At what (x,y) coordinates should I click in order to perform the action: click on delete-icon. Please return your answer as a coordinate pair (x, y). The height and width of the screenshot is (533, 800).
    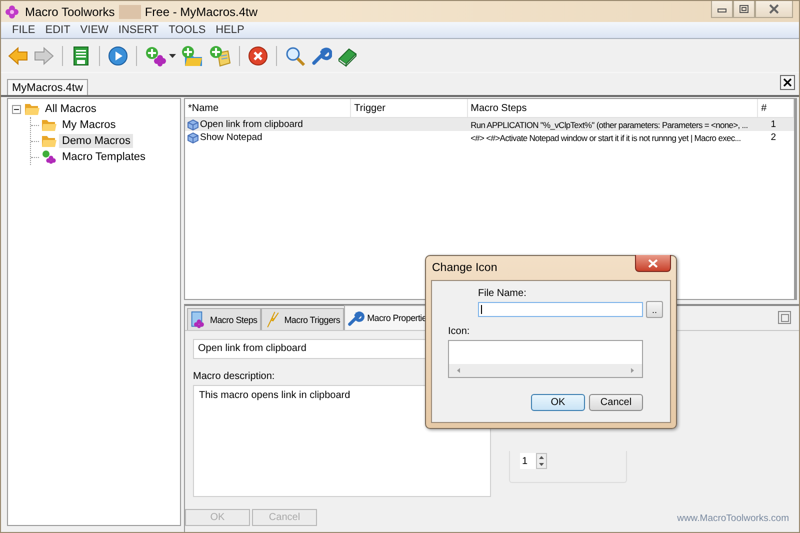
    Looking at the image, I should click on (258, 55).